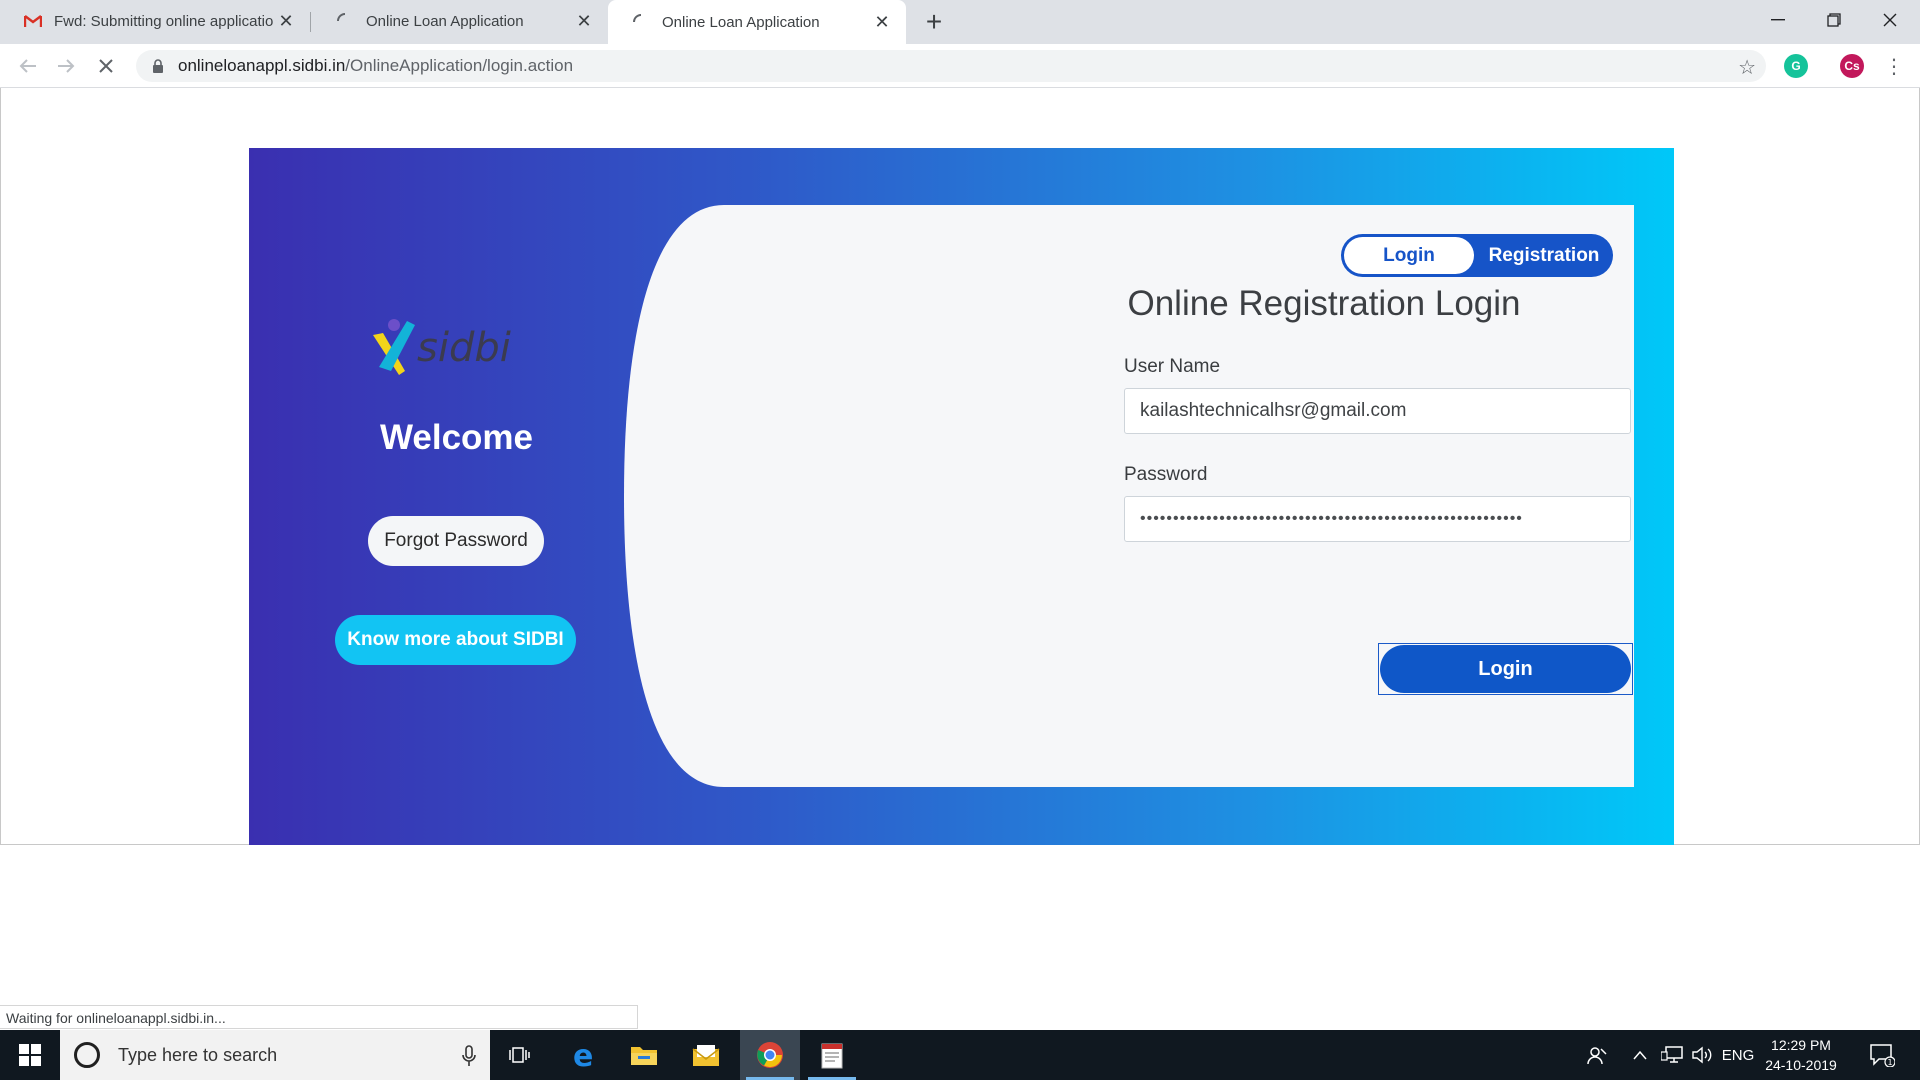 The width and height of the screenshot is (1920, 1080). I want to click on tab-loan-application-2: Online Loan Application ✕, so click(757, 22).